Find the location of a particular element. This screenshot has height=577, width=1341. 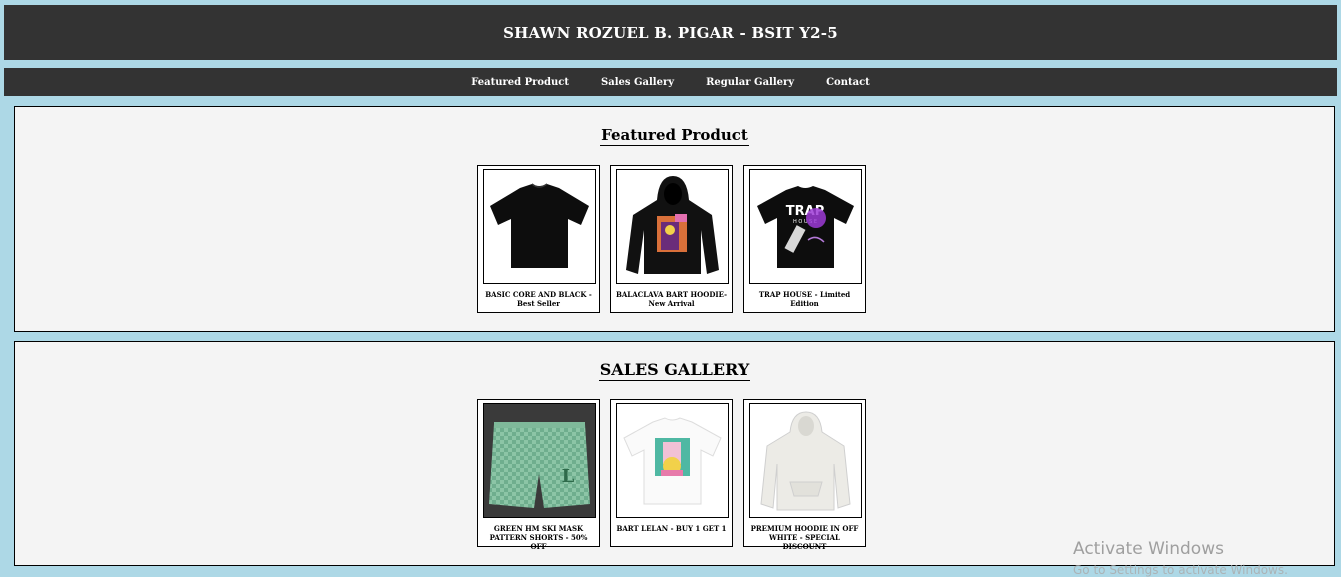

site-header: SHAWN ROZUEL B. PIGAR - BSIT Y2-5 is located at coordinates (670, 32).